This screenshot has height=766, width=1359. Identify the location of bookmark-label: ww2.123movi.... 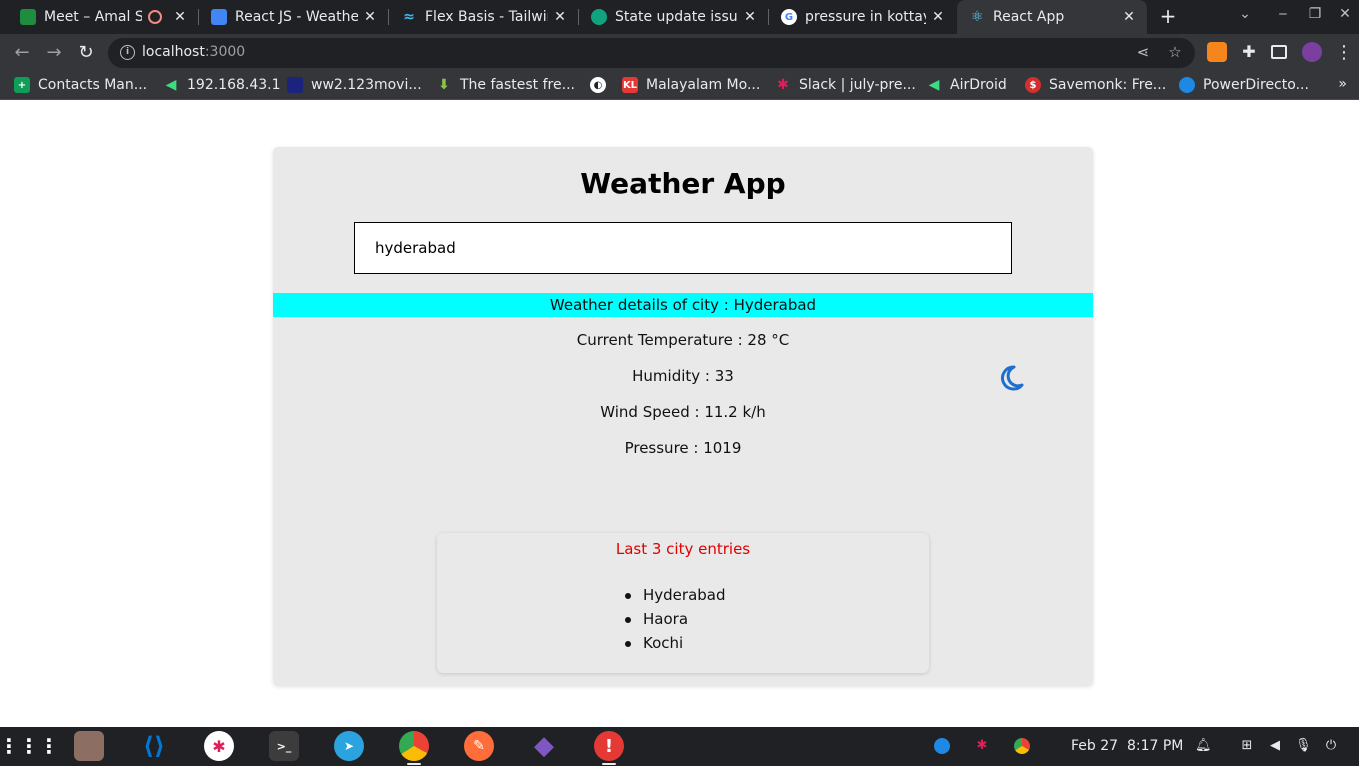
(366, 85).